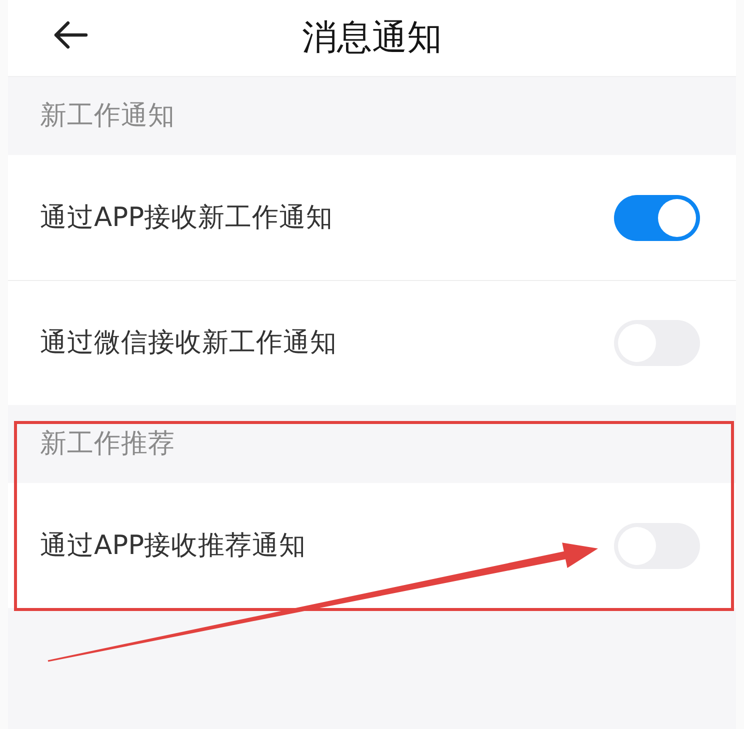 The width and height of the screenshot is (744, 729). Describe the element at coordinates (173, 545) in the screenshot. I see `setting-label: 通过APP接收推荐通知` at that location.